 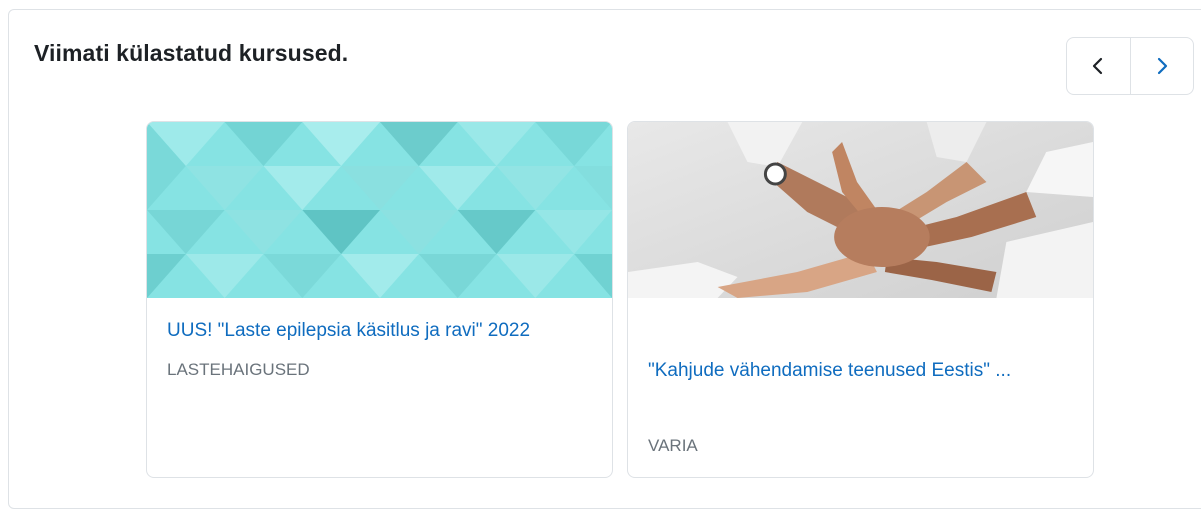 I want to click on previous-button, so click(x=1098, y=66).